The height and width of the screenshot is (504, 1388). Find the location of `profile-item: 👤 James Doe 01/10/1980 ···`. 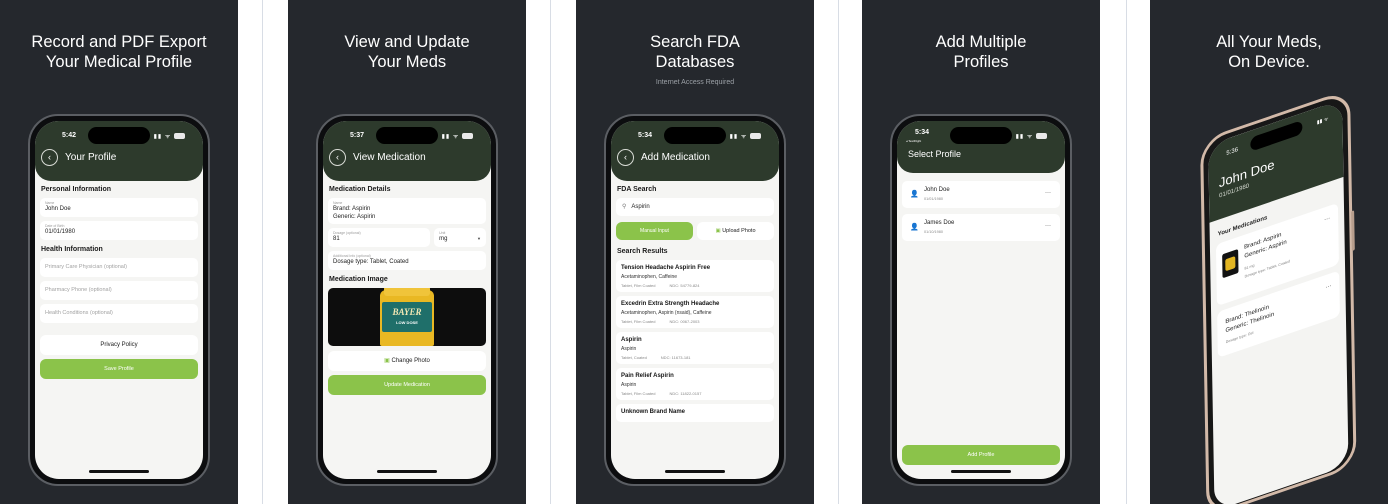

profile-item: 👤 James Doe 01/10/1980 ··· is located at coordinates (981, 227).